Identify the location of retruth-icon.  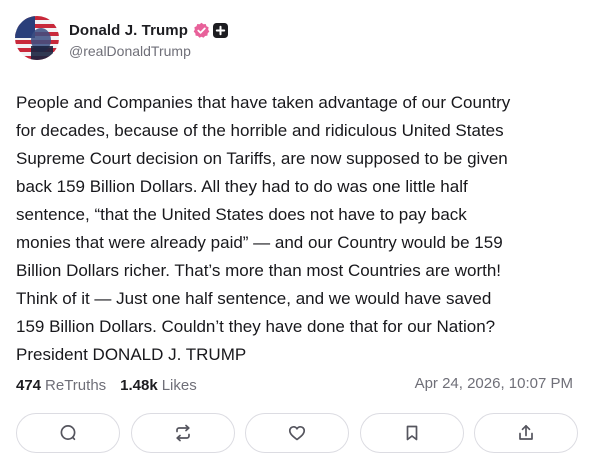
(183, 433).